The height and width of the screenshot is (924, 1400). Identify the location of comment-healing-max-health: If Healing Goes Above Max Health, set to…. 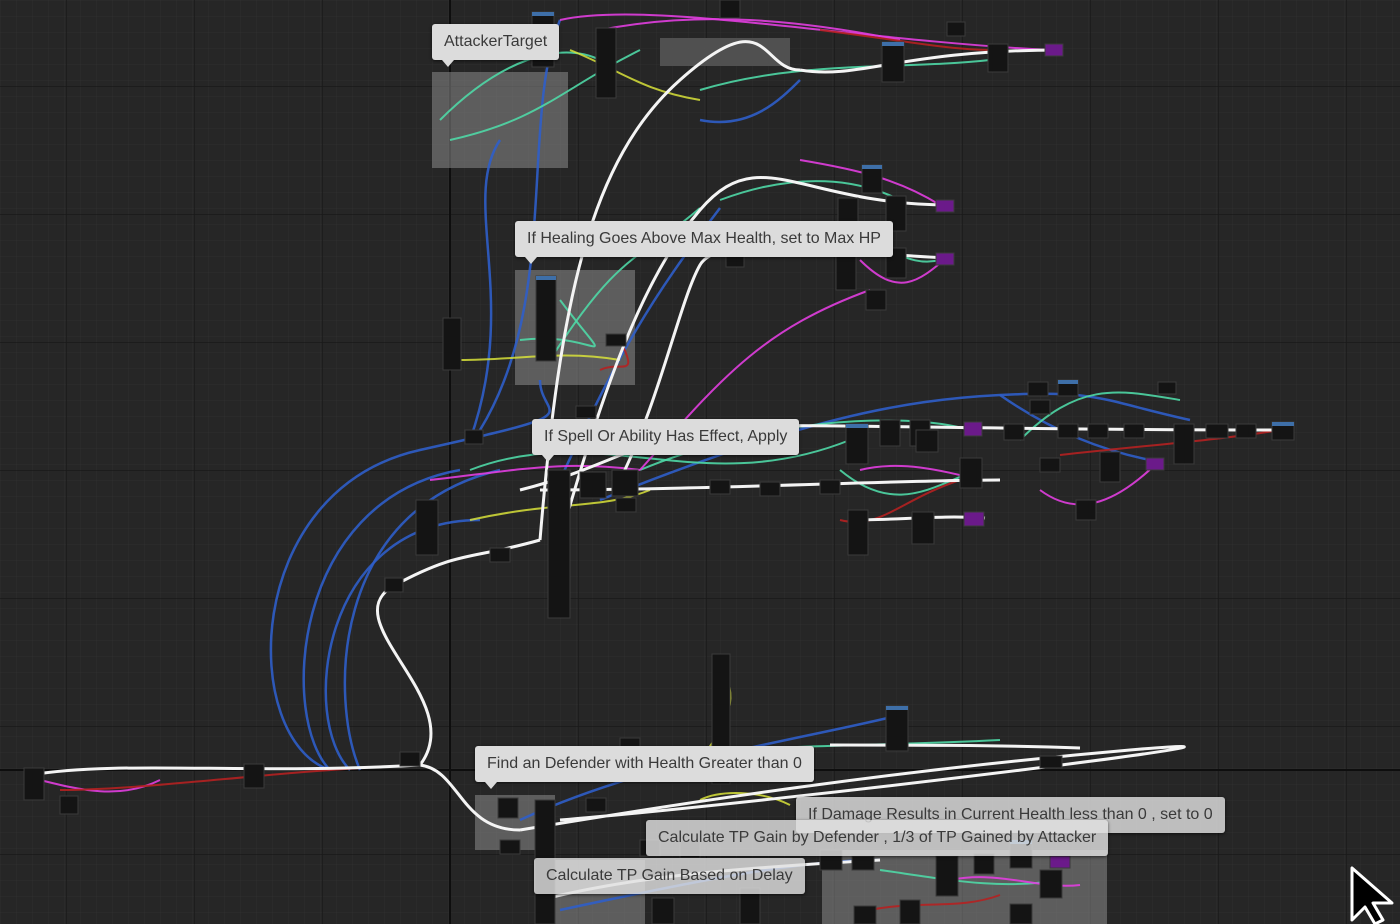
(704, 242).